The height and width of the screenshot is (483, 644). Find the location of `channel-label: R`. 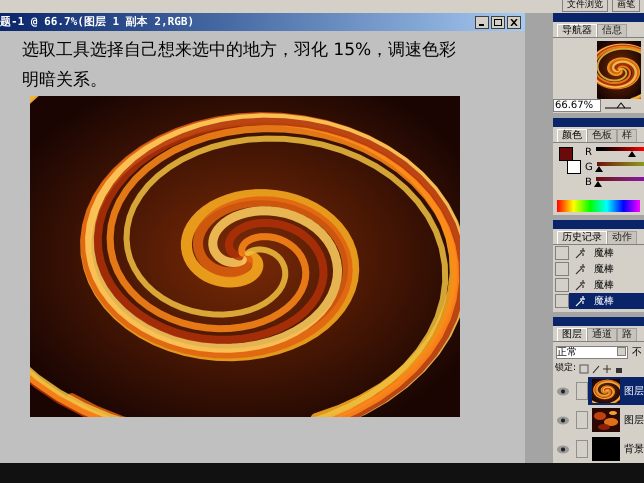

channel-label: R is located at coordinates (588, 153).